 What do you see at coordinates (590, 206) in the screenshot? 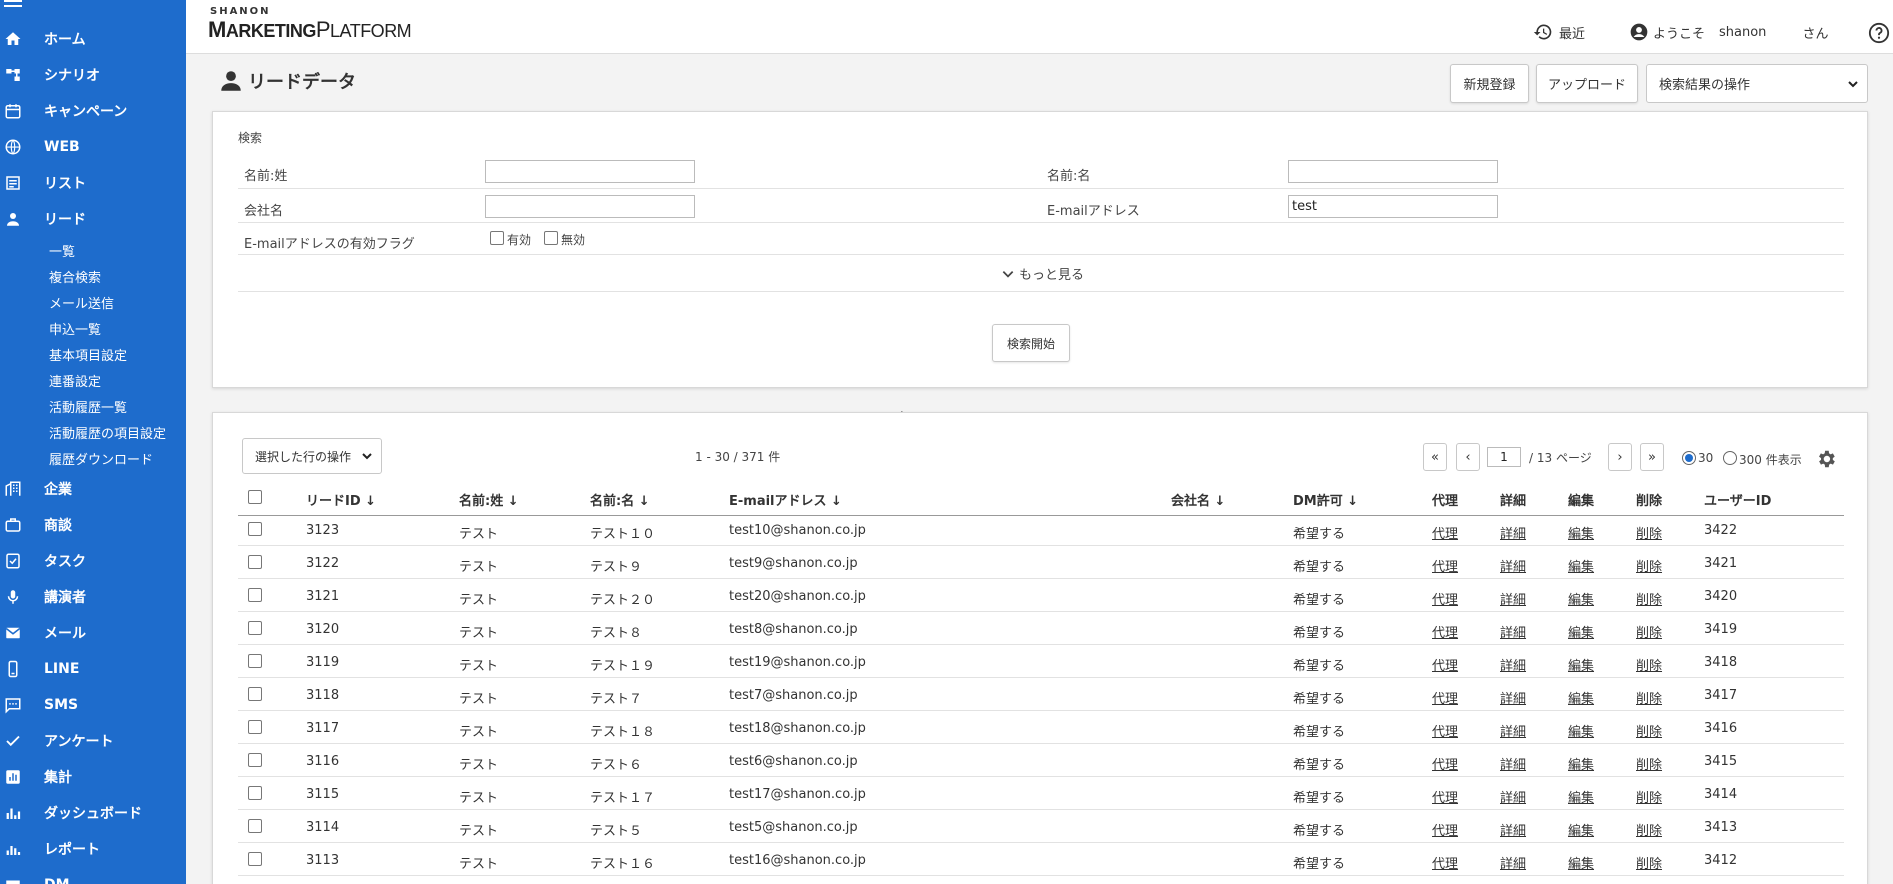
I see `company-input` at bounding box center [590, 206].